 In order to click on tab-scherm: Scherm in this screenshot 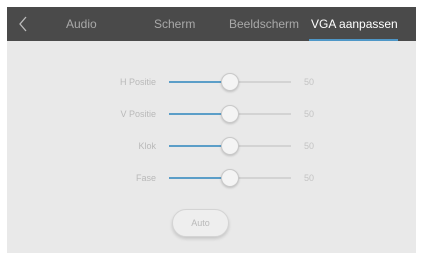, I will do `click(174, 24)`.